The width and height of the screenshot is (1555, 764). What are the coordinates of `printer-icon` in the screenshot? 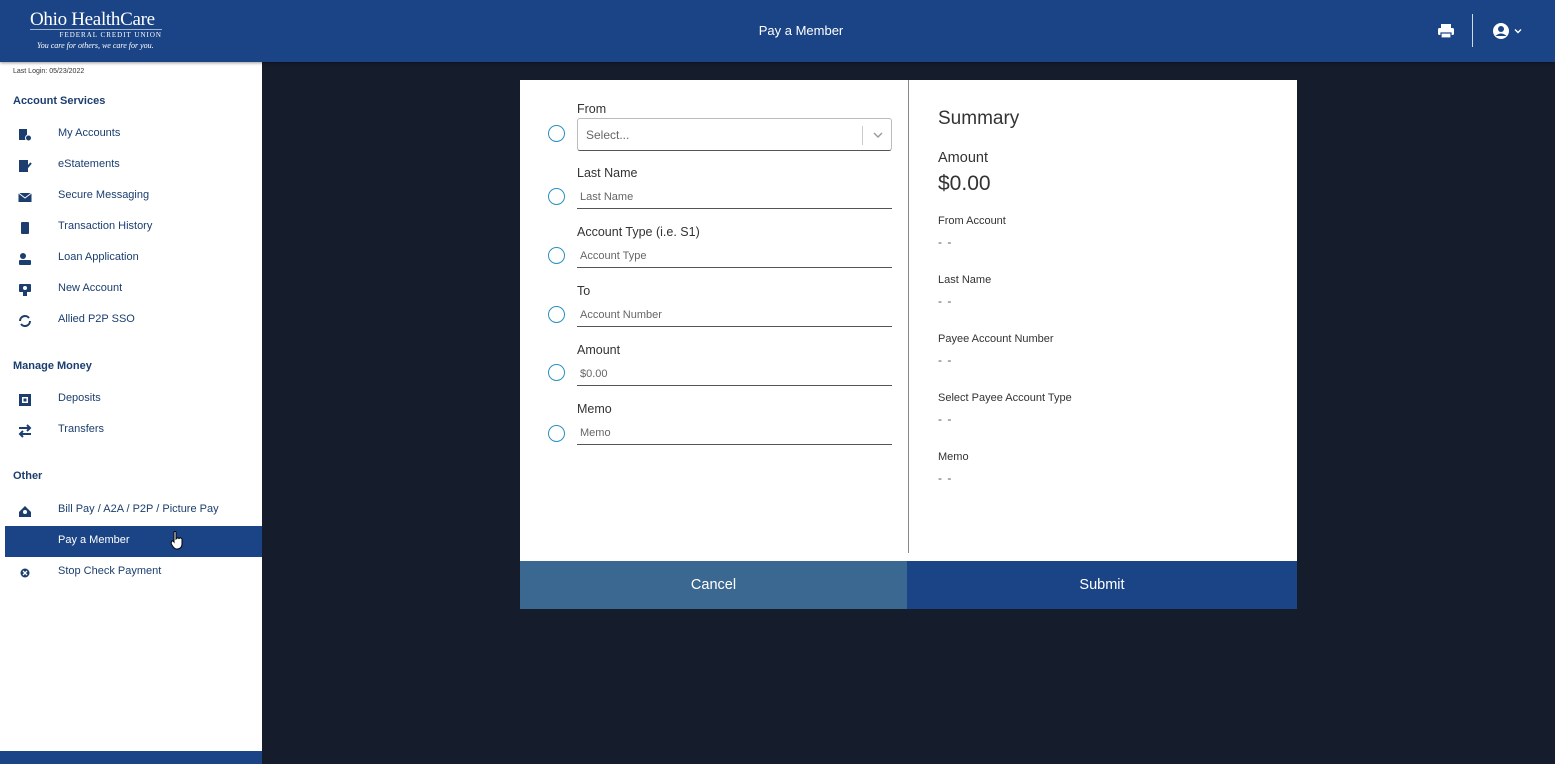 It's located at (1446, 31).